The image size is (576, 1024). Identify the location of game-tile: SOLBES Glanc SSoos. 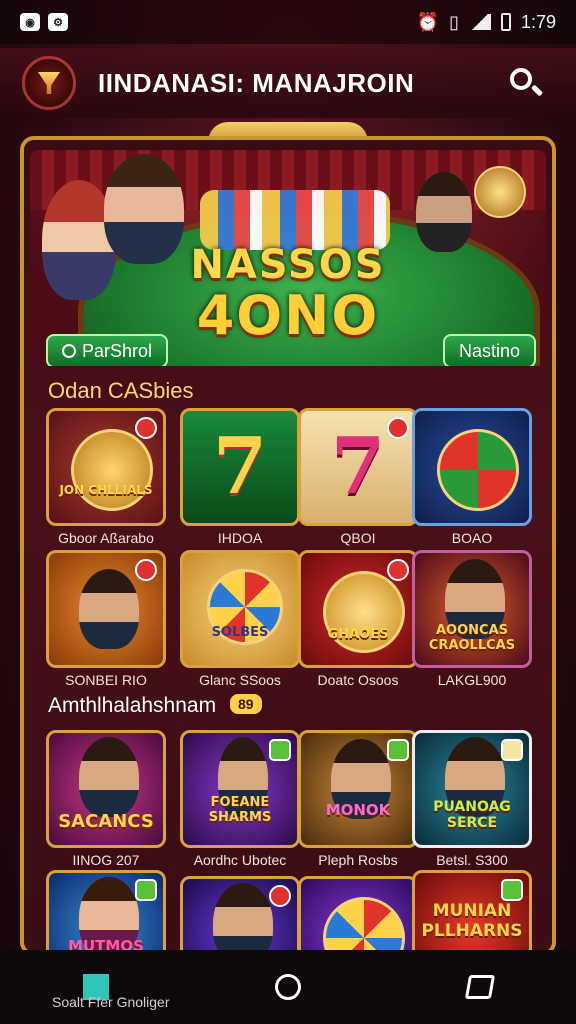
(240, 619).